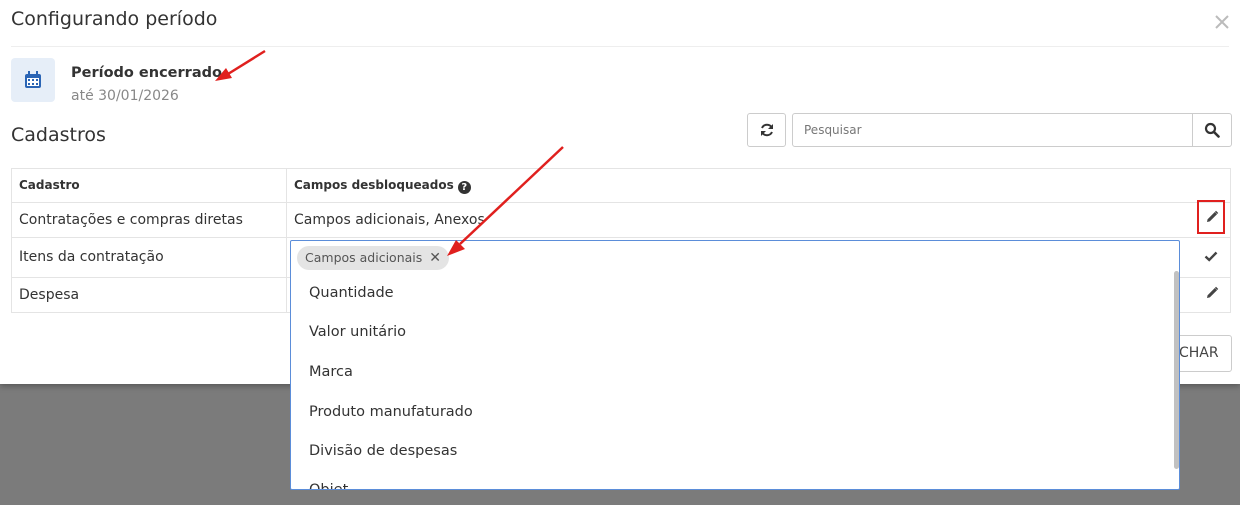 The width and height of the screenshot is (1240, 505). I want to click on calendar-icon-box, so click(33, 80).